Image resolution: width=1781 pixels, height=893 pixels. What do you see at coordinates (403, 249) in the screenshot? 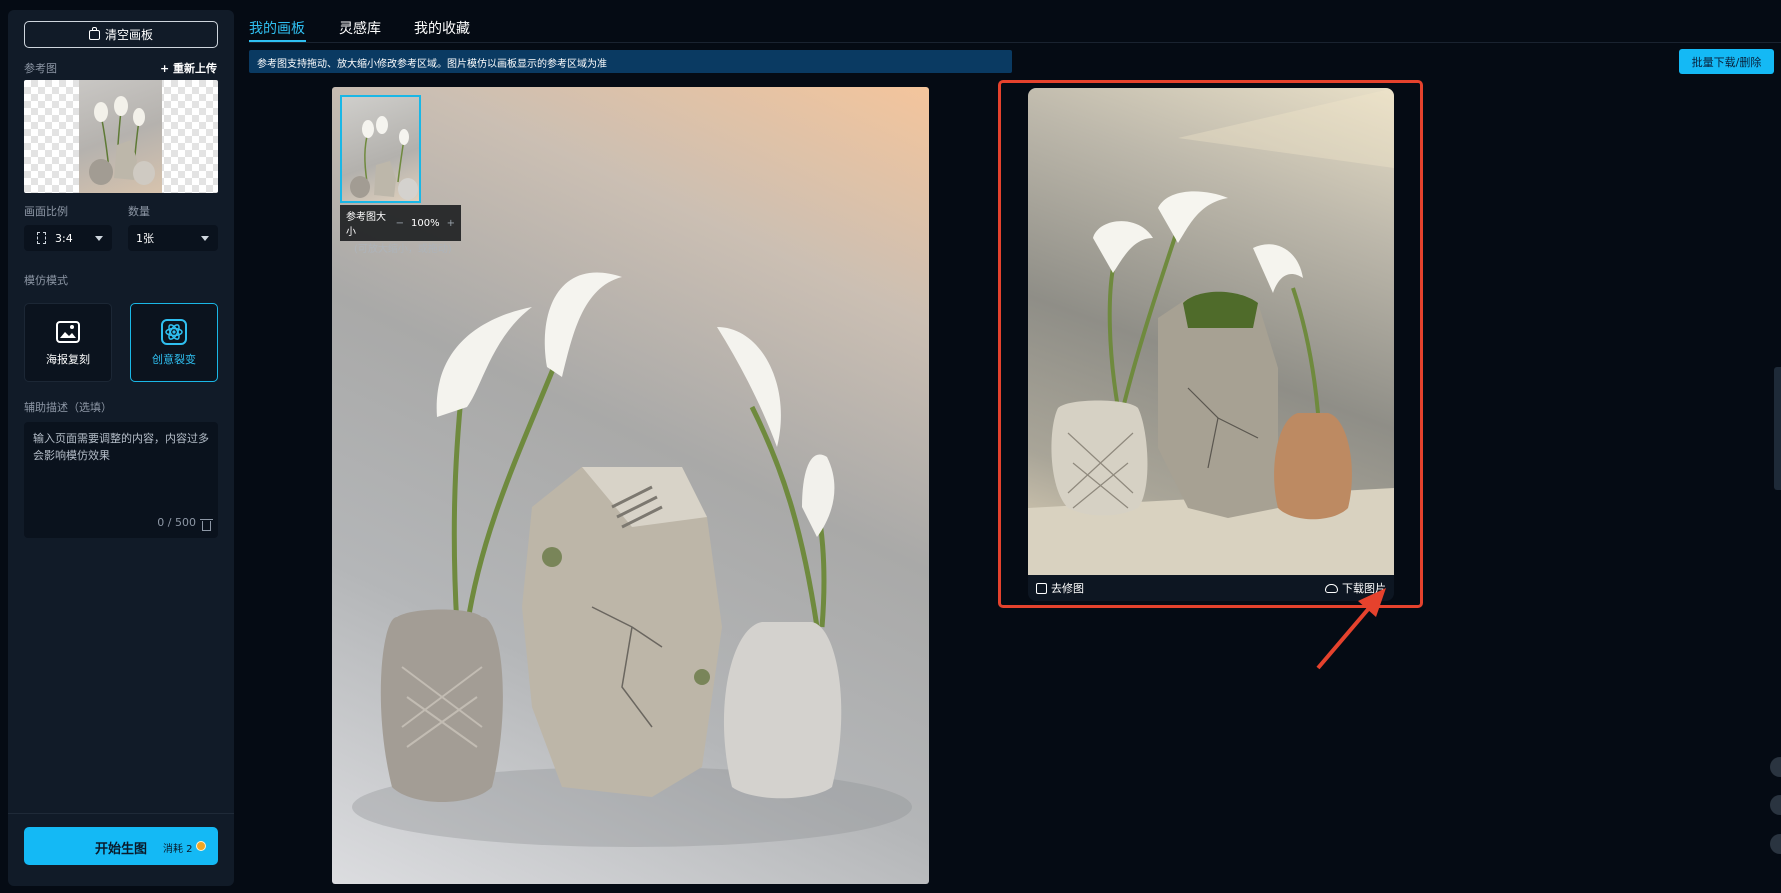
I see `scale-hint: (可放大缩小，或拖动)` at bounding box center [403, 249].